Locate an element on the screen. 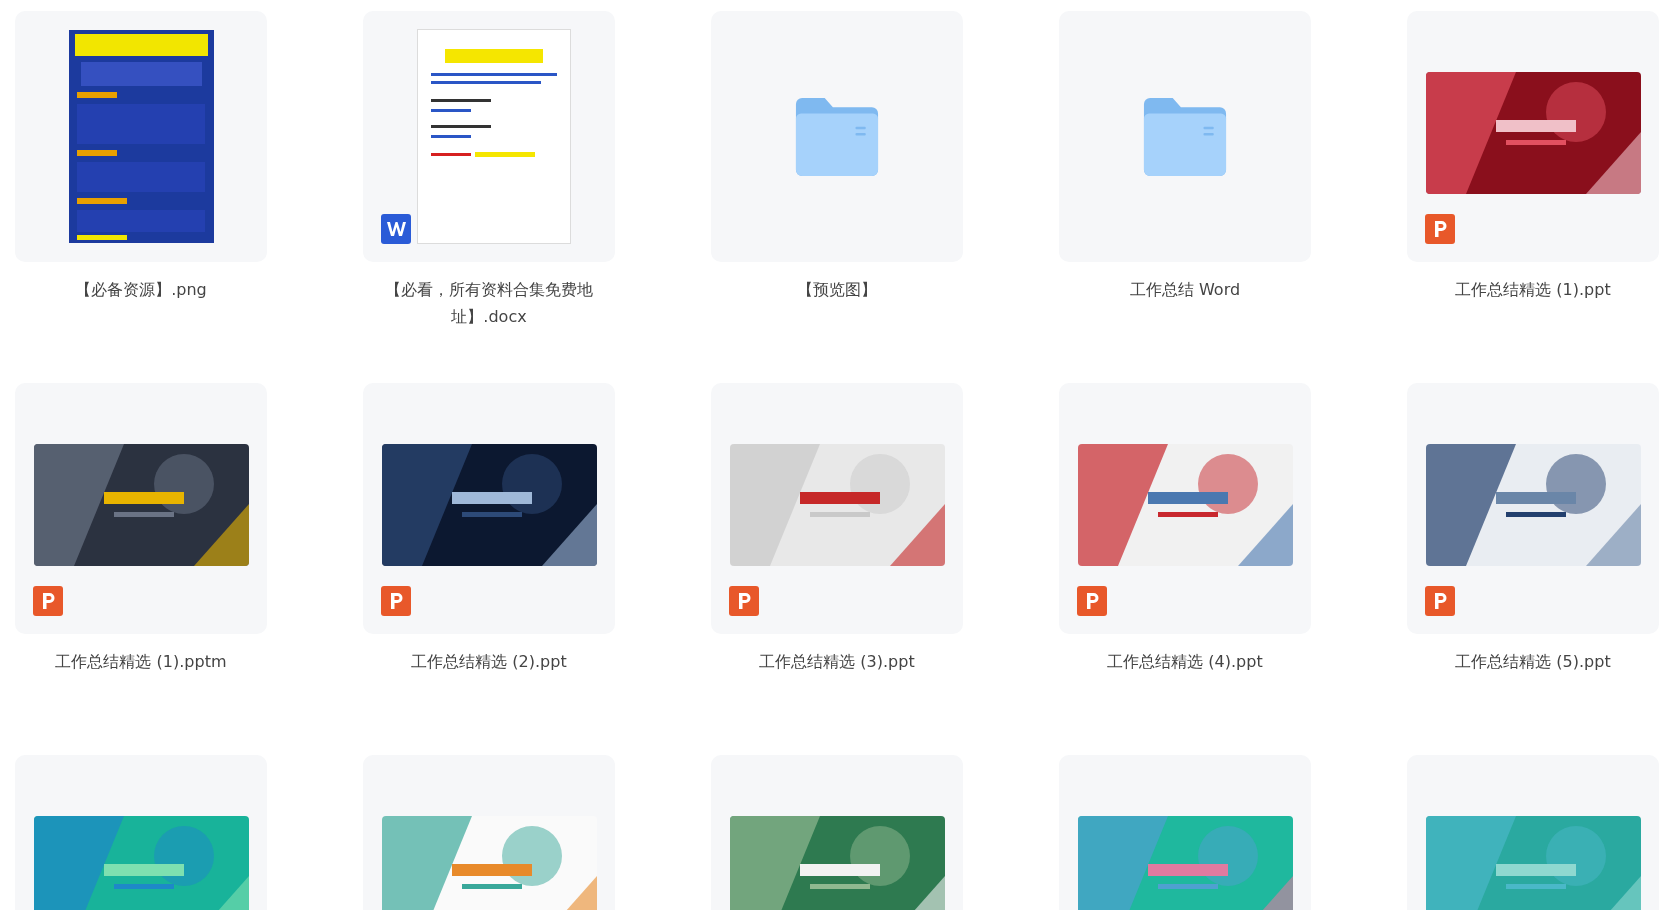  file-name: 【必看，所有资料合集免费地址】.docx is located at coordinates (489, 303).